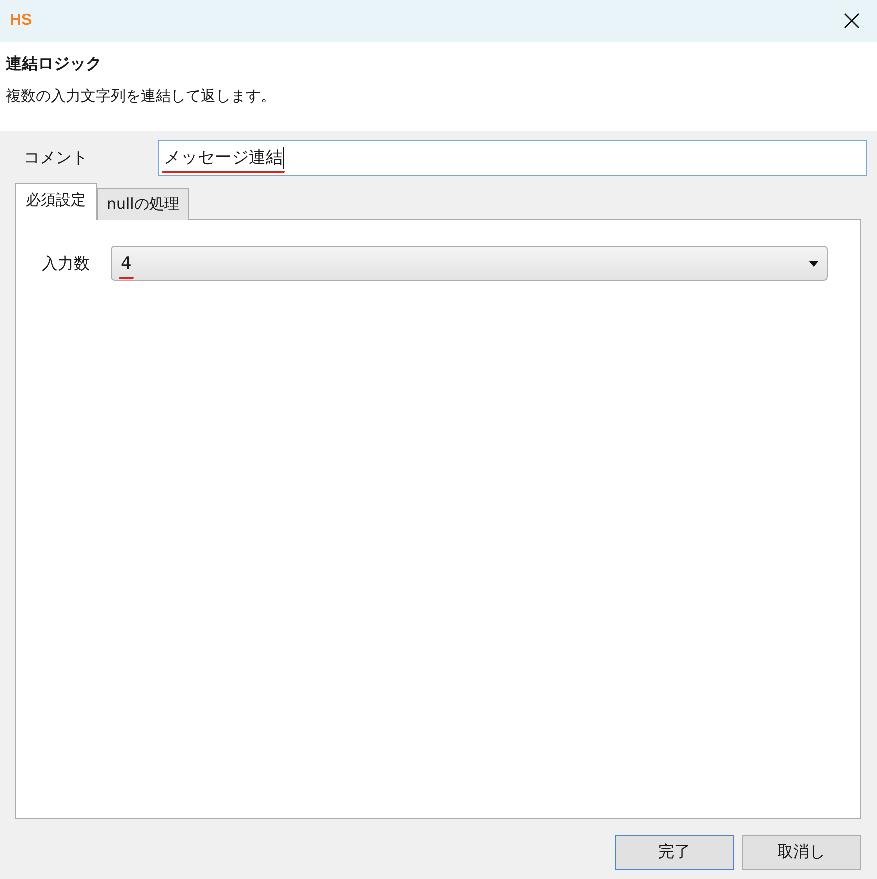 The width and height of the screenshot is (877, 879). I want to click on close-icon, so click(852, 21).